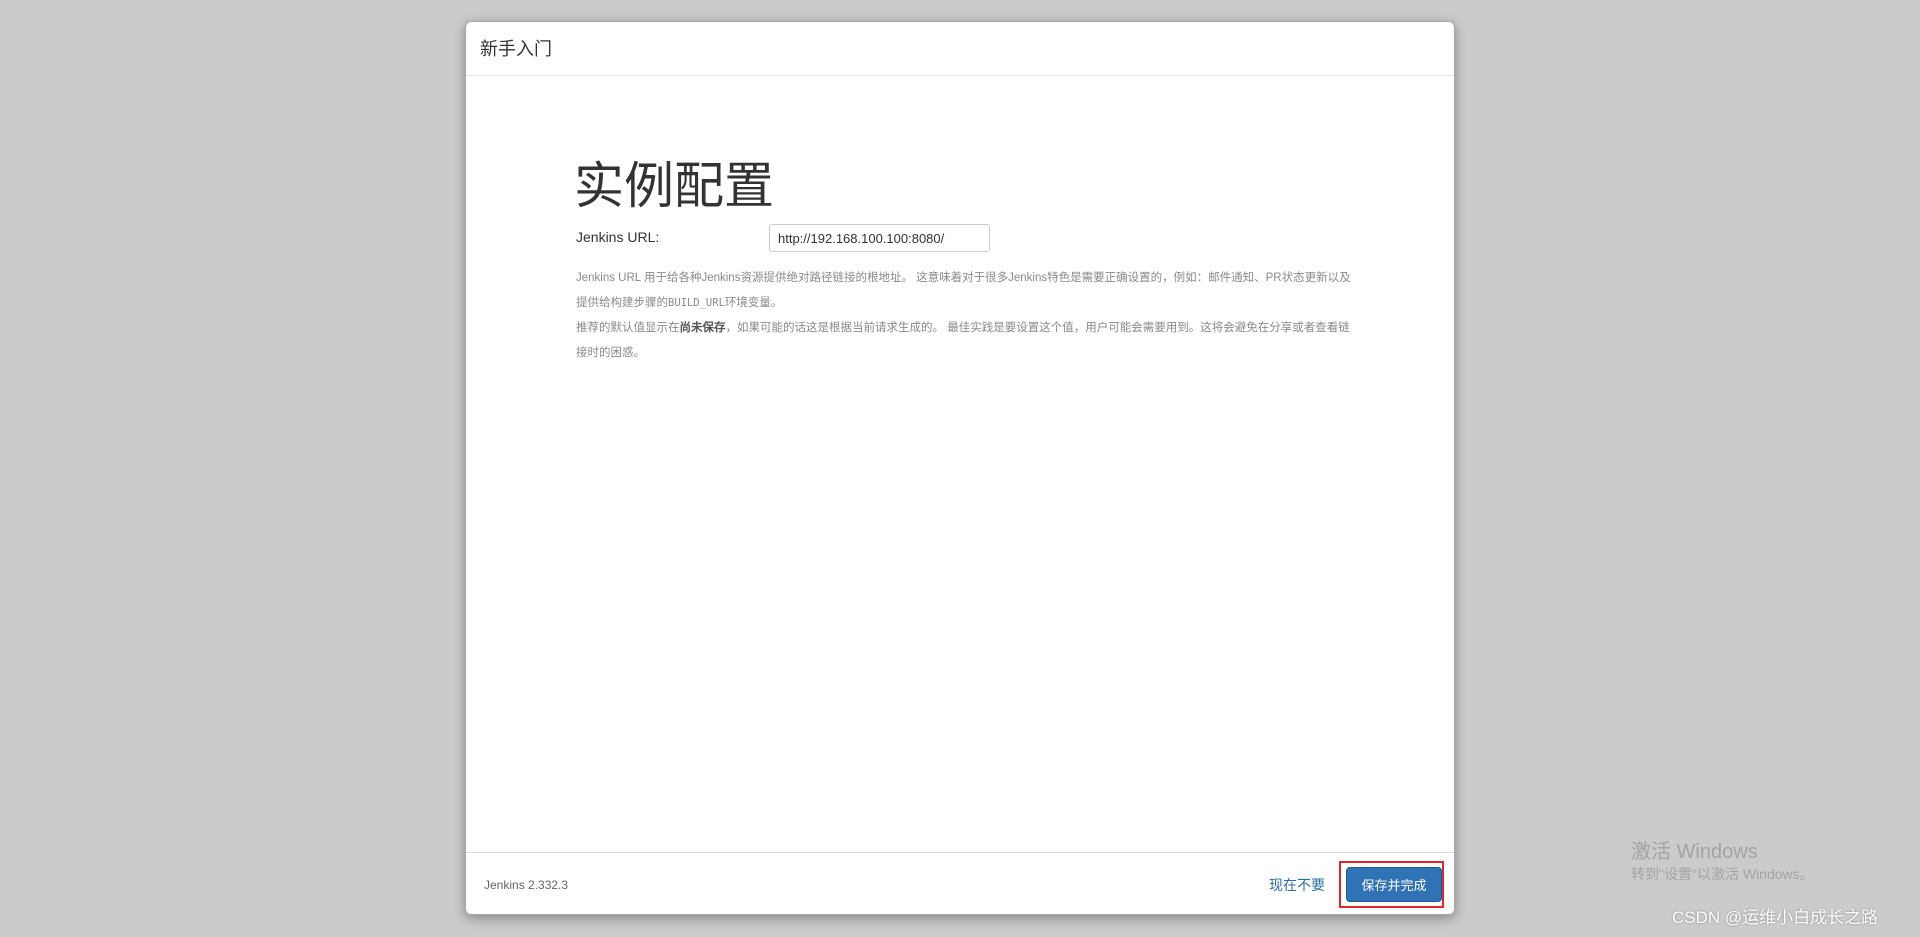  What do you see at coordinates (960, 883) in the screenshot?
I see `dialog-footer: Jenkins 2.332.3 现在不要 保存并完成` at bounding box center [960, 883].